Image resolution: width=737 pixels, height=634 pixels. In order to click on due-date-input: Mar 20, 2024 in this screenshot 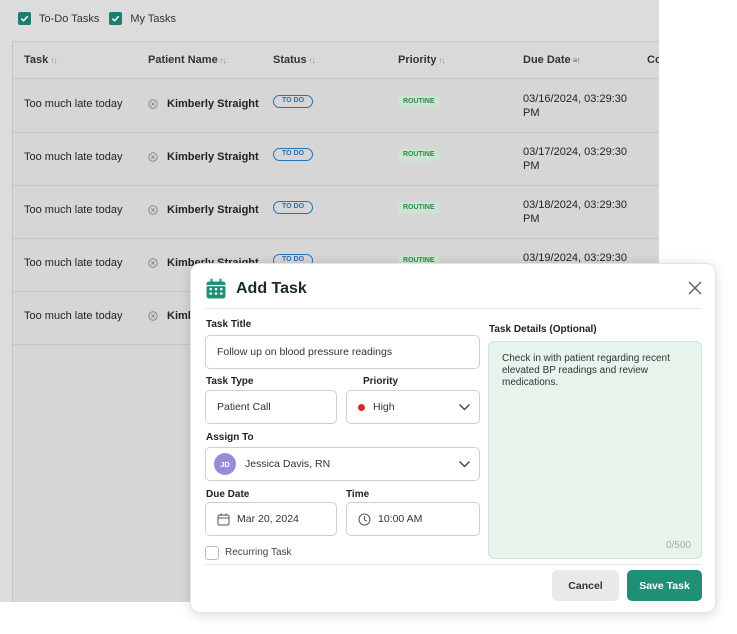, I will do `click(271, 519)`.